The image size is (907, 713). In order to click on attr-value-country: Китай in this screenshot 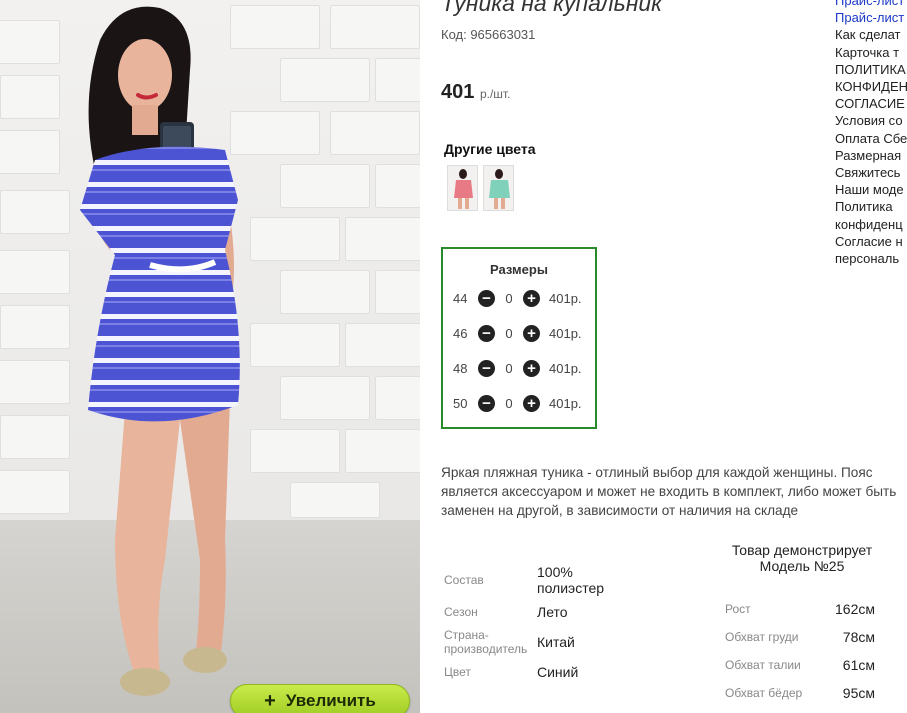, I will do `click(556, 642)`.